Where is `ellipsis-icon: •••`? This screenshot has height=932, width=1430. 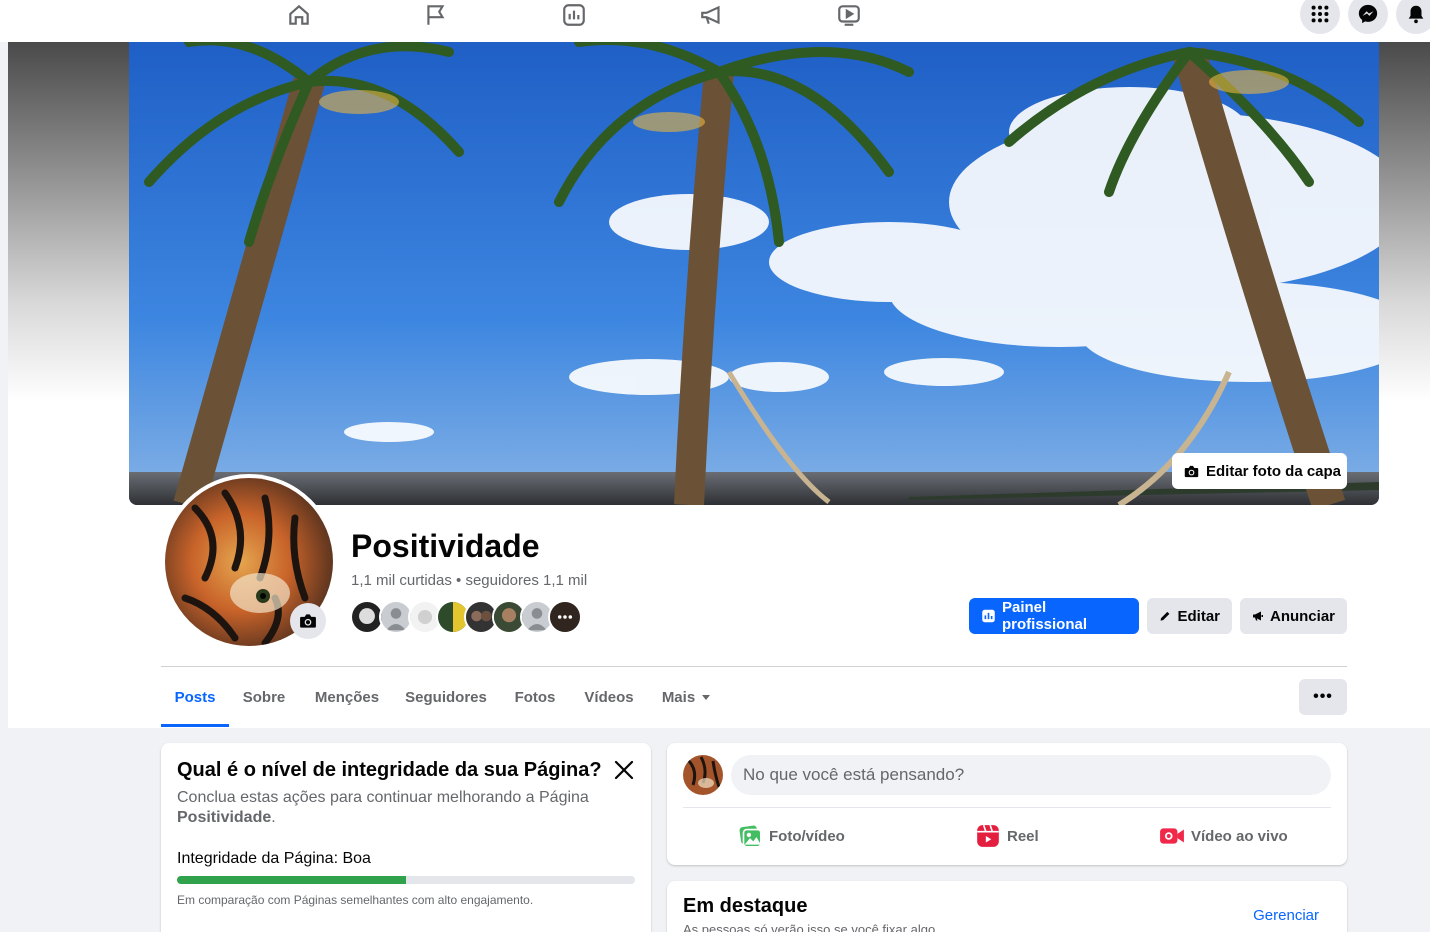 ellipsis-icon: ••• is located at coordinates (1323, 696).